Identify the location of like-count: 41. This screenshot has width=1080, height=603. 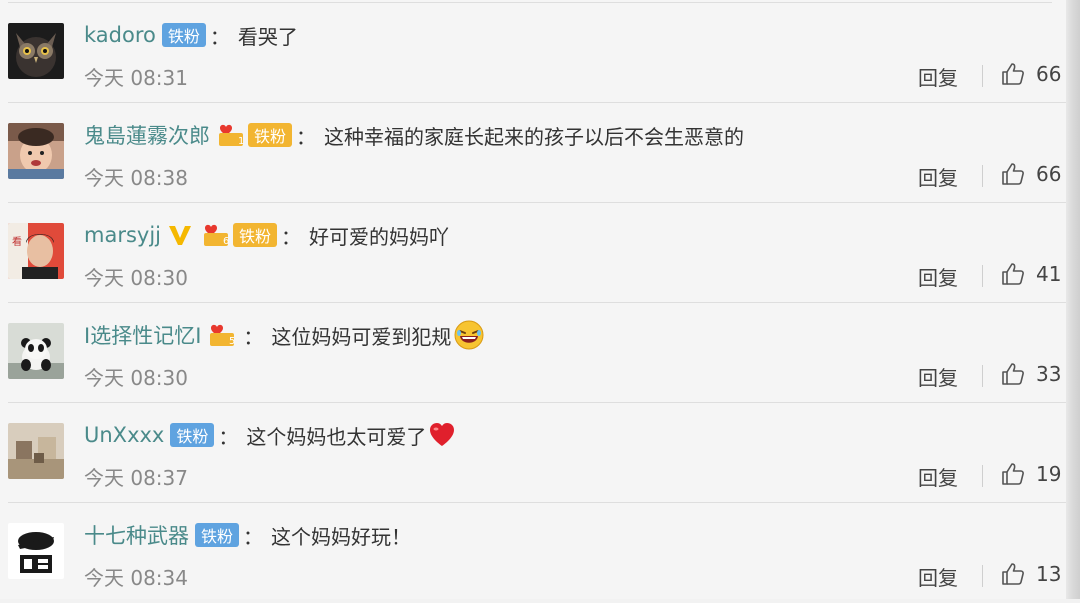
(1049, 274).